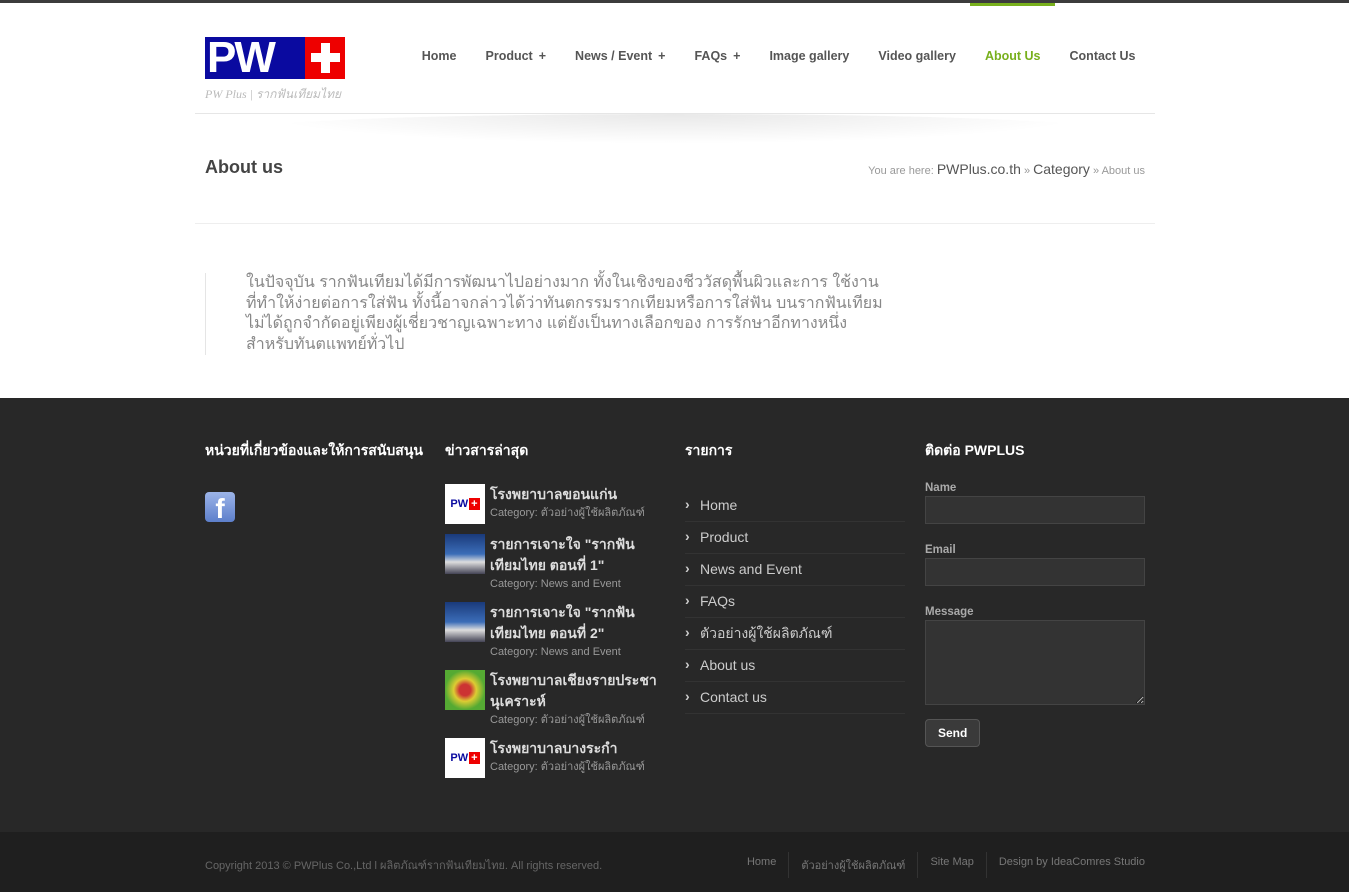 Image resolution: width=1349 pixels, height=892 pixels. I want to click on send-button: Send, so click(953, 733).